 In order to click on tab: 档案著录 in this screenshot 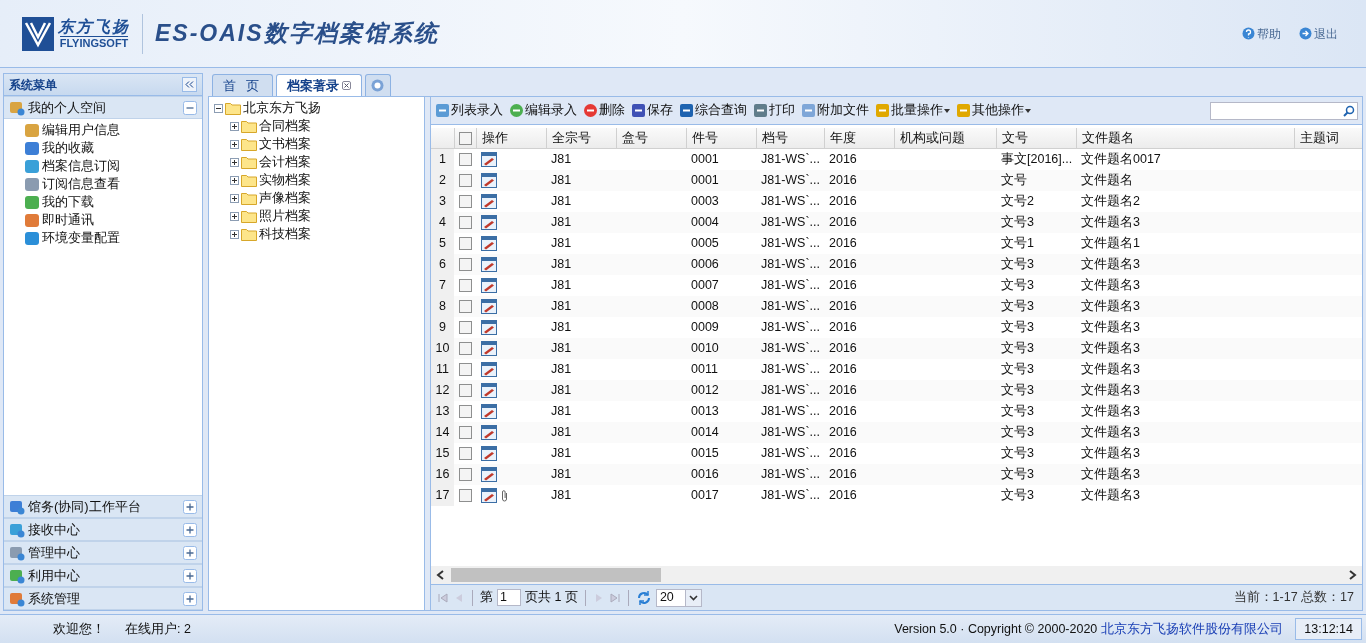, I will do `click(318, 85)`.